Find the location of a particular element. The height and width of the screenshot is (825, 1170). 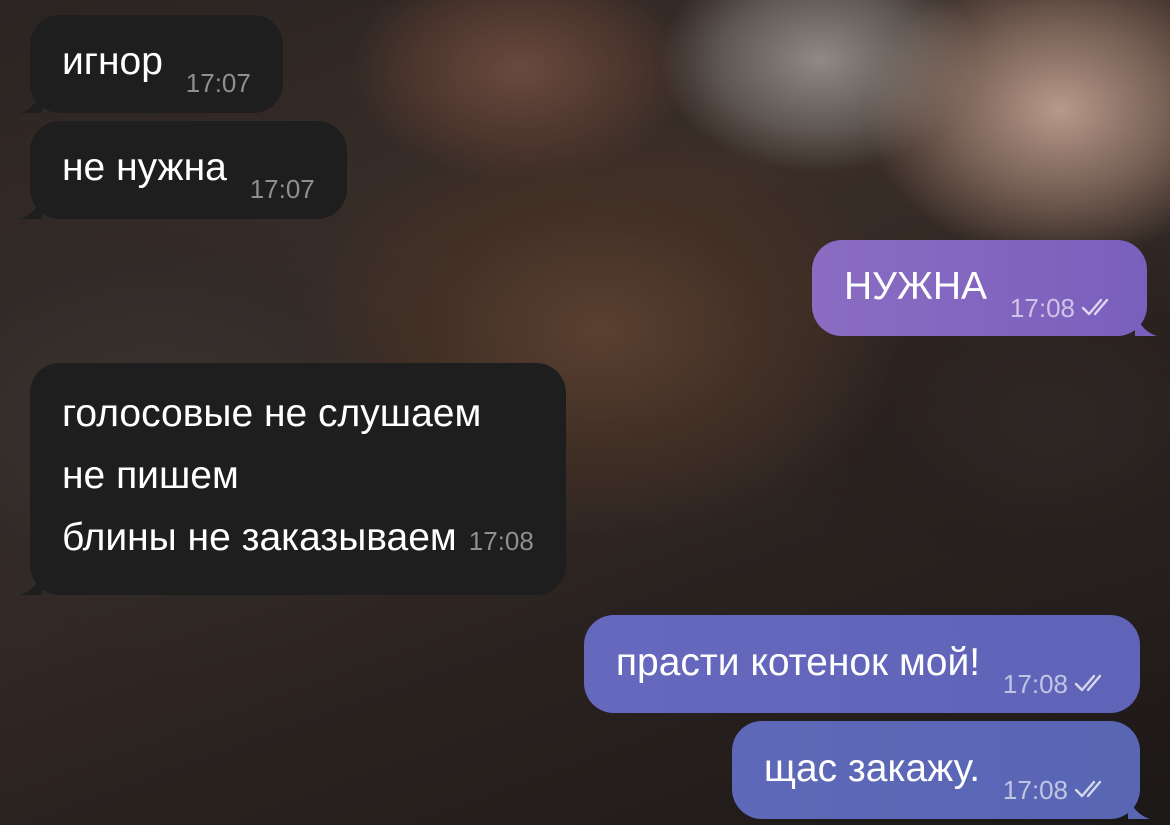

message-bubble-incoming: игнор 17:07 is located at coordinates (151, 64).